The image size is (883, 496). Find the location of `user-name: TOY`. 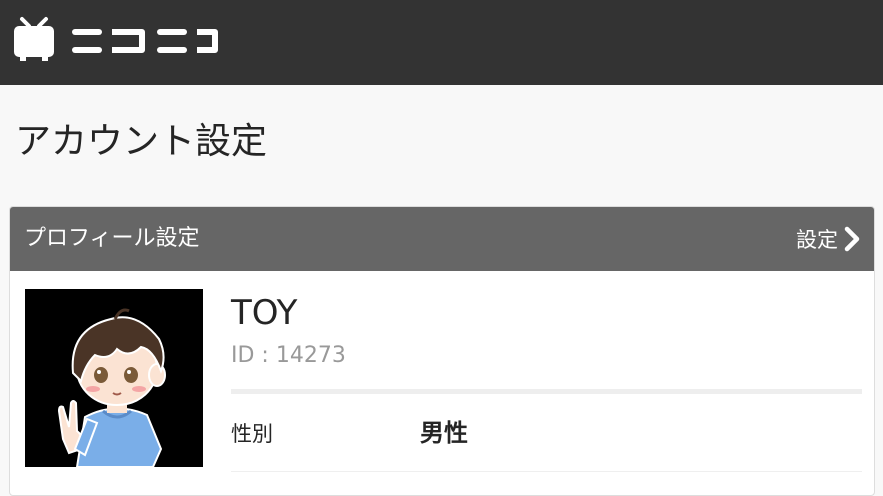

user-name: TOY is located at coordinates (264, 313).